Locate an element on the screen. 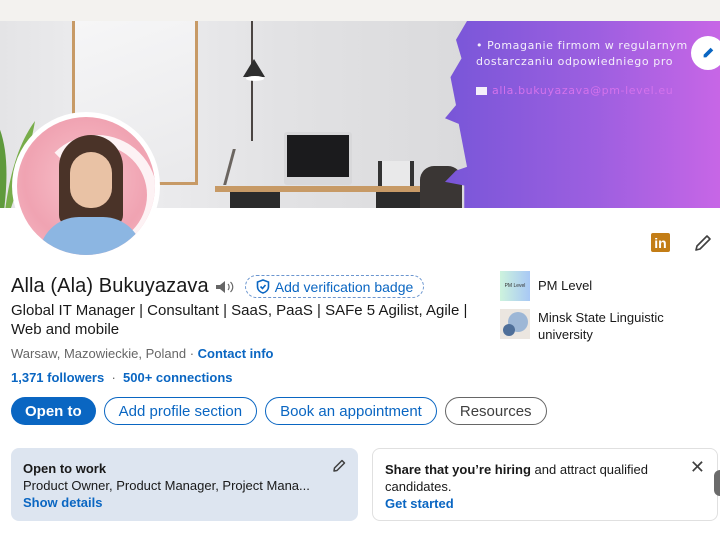  speaker-icon is located at coordinates (224, 286).